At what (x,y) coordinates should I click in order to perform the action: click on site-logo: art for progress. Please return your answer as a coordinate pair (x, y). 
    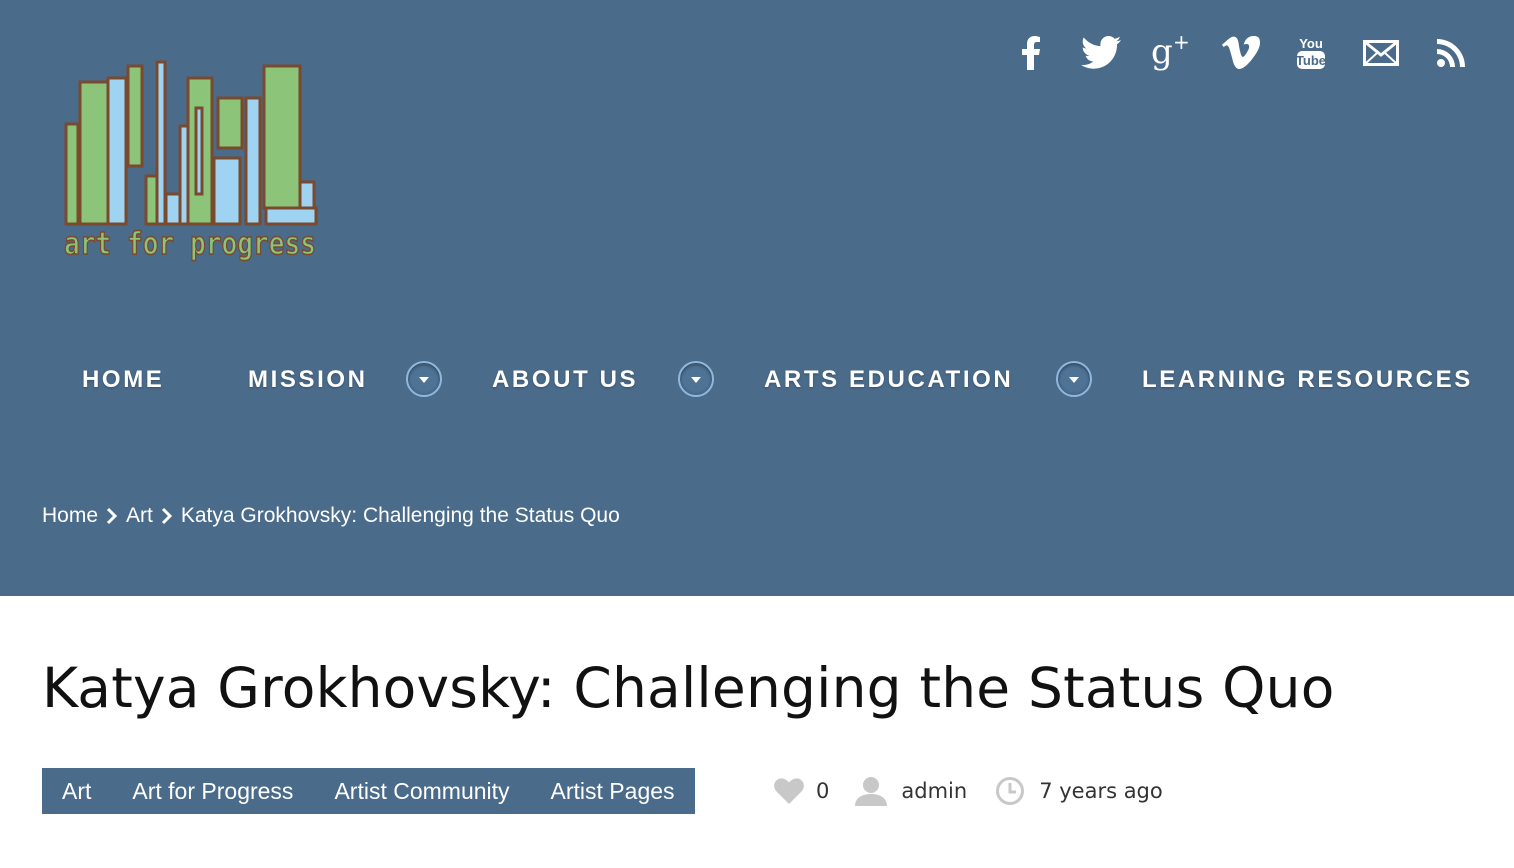
    Looking at the image, I should click on (191, 162).